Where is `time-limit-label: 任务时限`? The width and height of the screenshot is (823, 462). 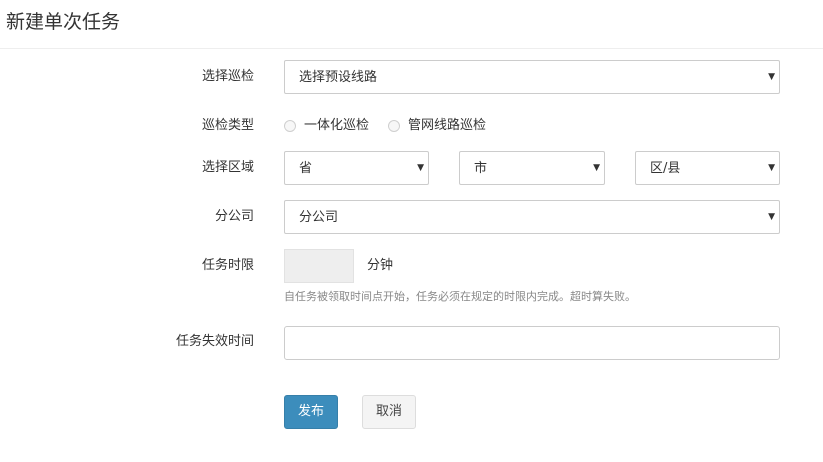
time-limit-label: 任务时限 is located at coordinates (227, 265).